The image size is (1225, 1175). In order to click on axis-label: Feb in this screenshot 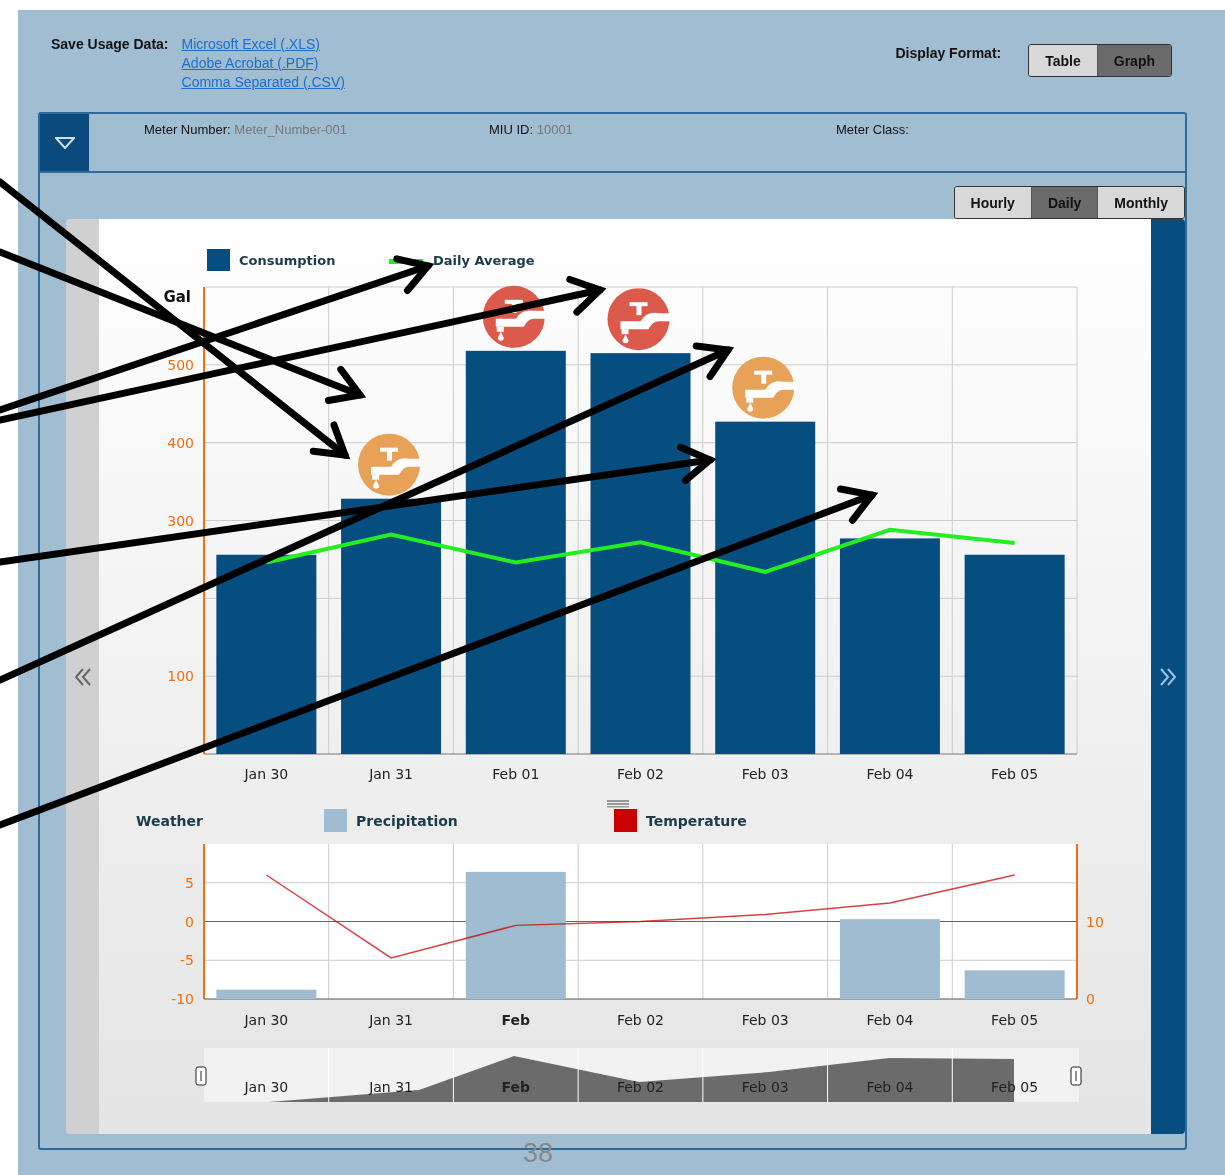, I will do `click(516, 1020)`.